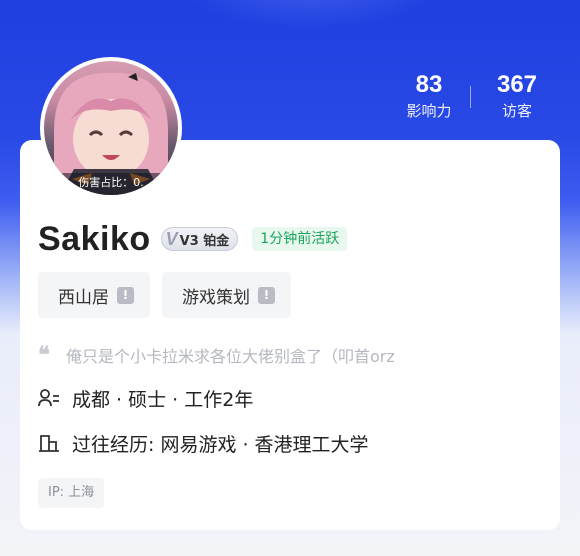 The width and height of the screenshot is (580, 556). I want to click on building-icon, so click(55, 443).